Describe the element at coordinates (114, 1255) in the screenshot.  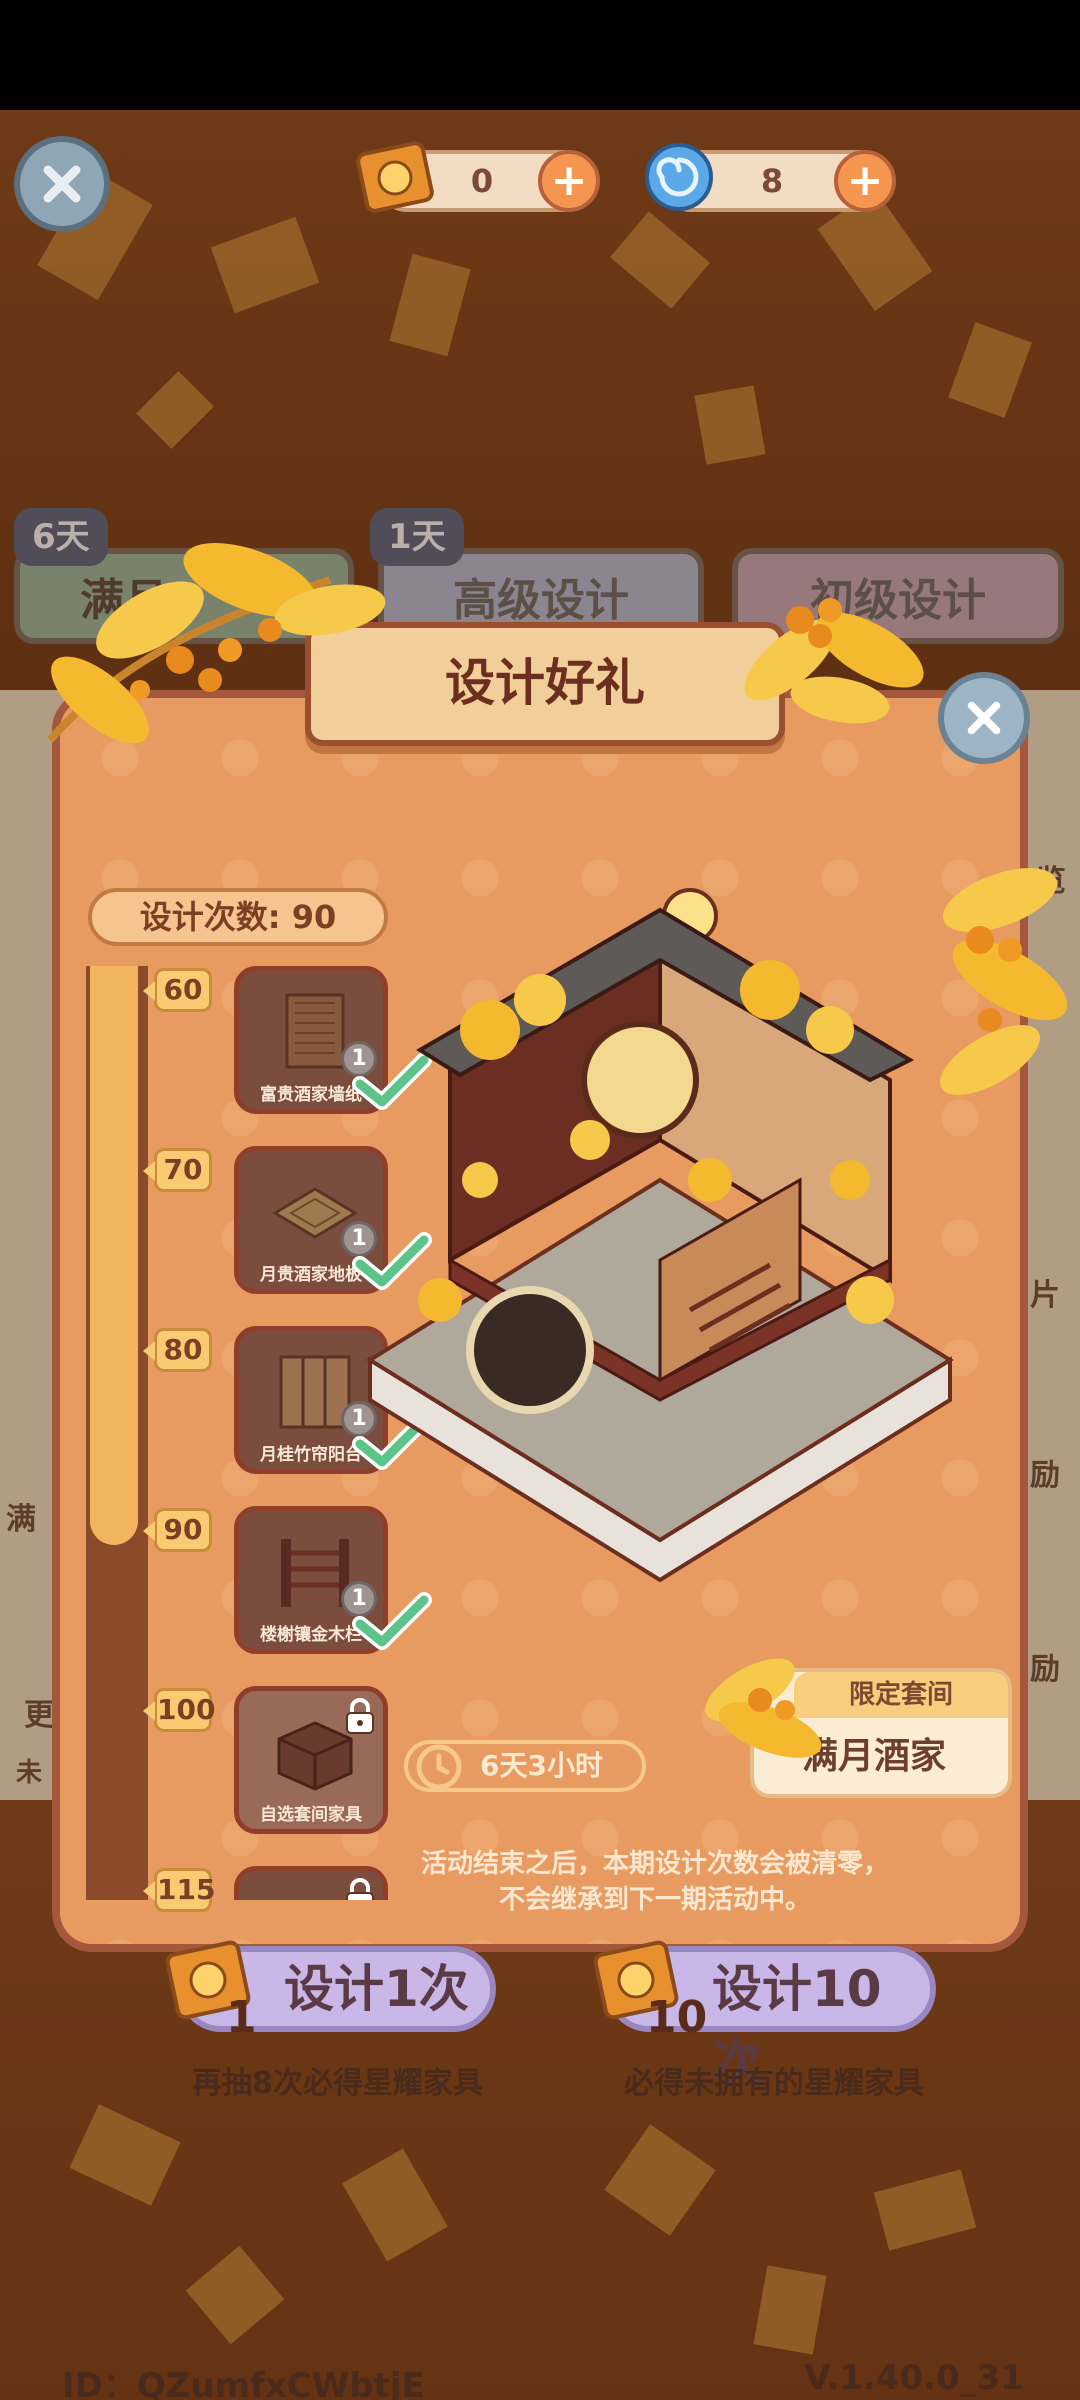
I see `progress-fill` at that location.